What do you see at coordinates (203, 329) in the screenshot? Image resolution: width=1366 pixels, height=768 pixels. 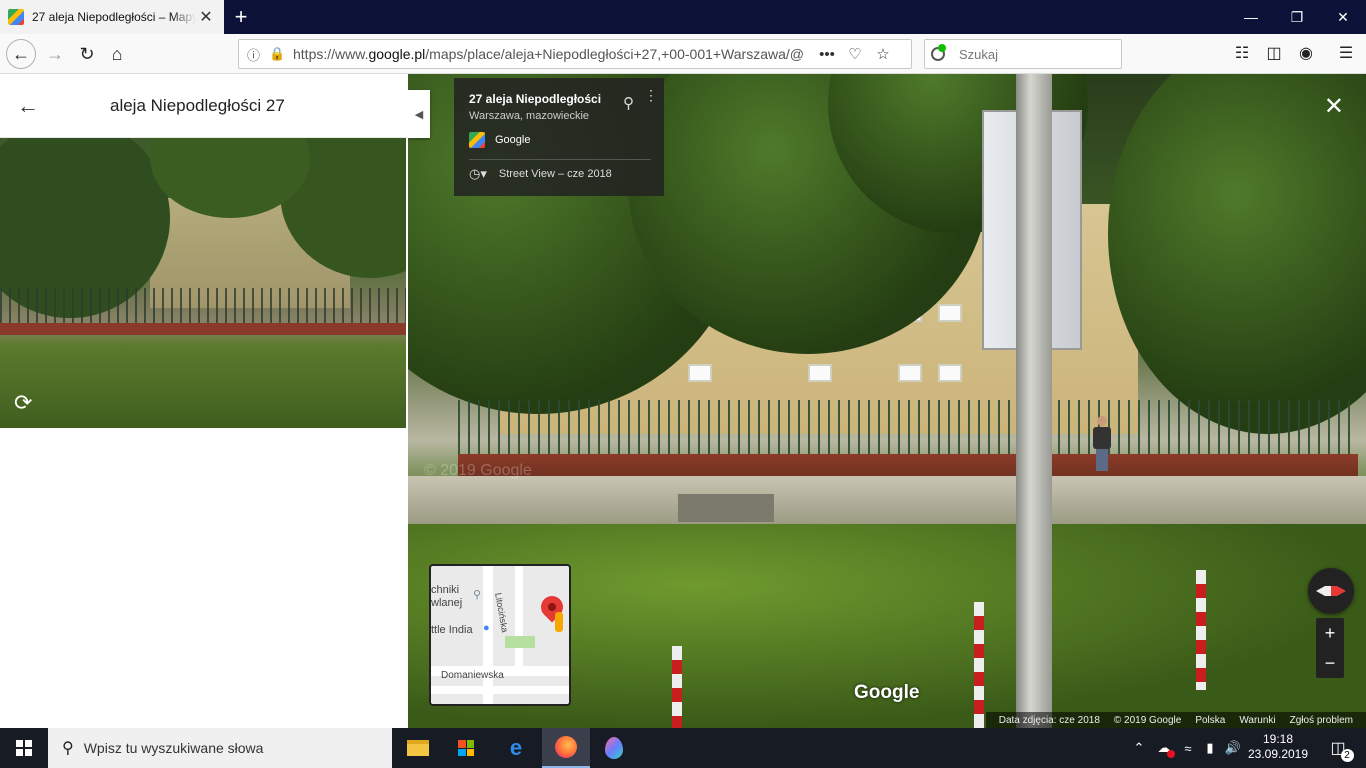 I see `thumbnail-fence-base` at bounding box center [203, 329].